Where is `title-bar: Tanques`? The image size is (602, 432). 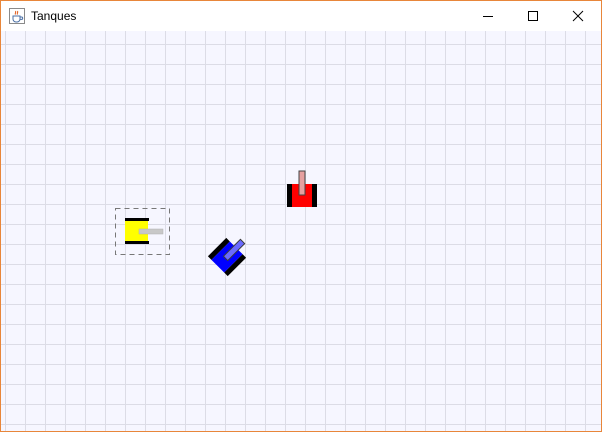 title-bar: Tanques is located at coordinates (301, 16).